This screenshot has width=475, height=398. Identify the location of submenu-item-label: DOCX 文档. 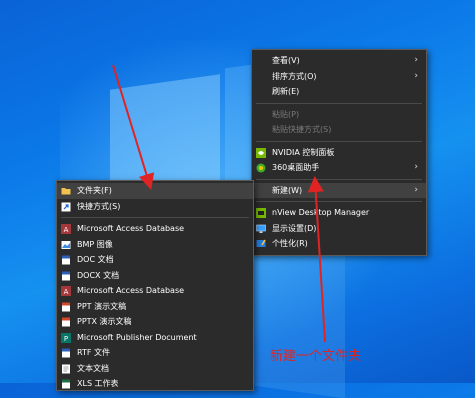
(98, 275).